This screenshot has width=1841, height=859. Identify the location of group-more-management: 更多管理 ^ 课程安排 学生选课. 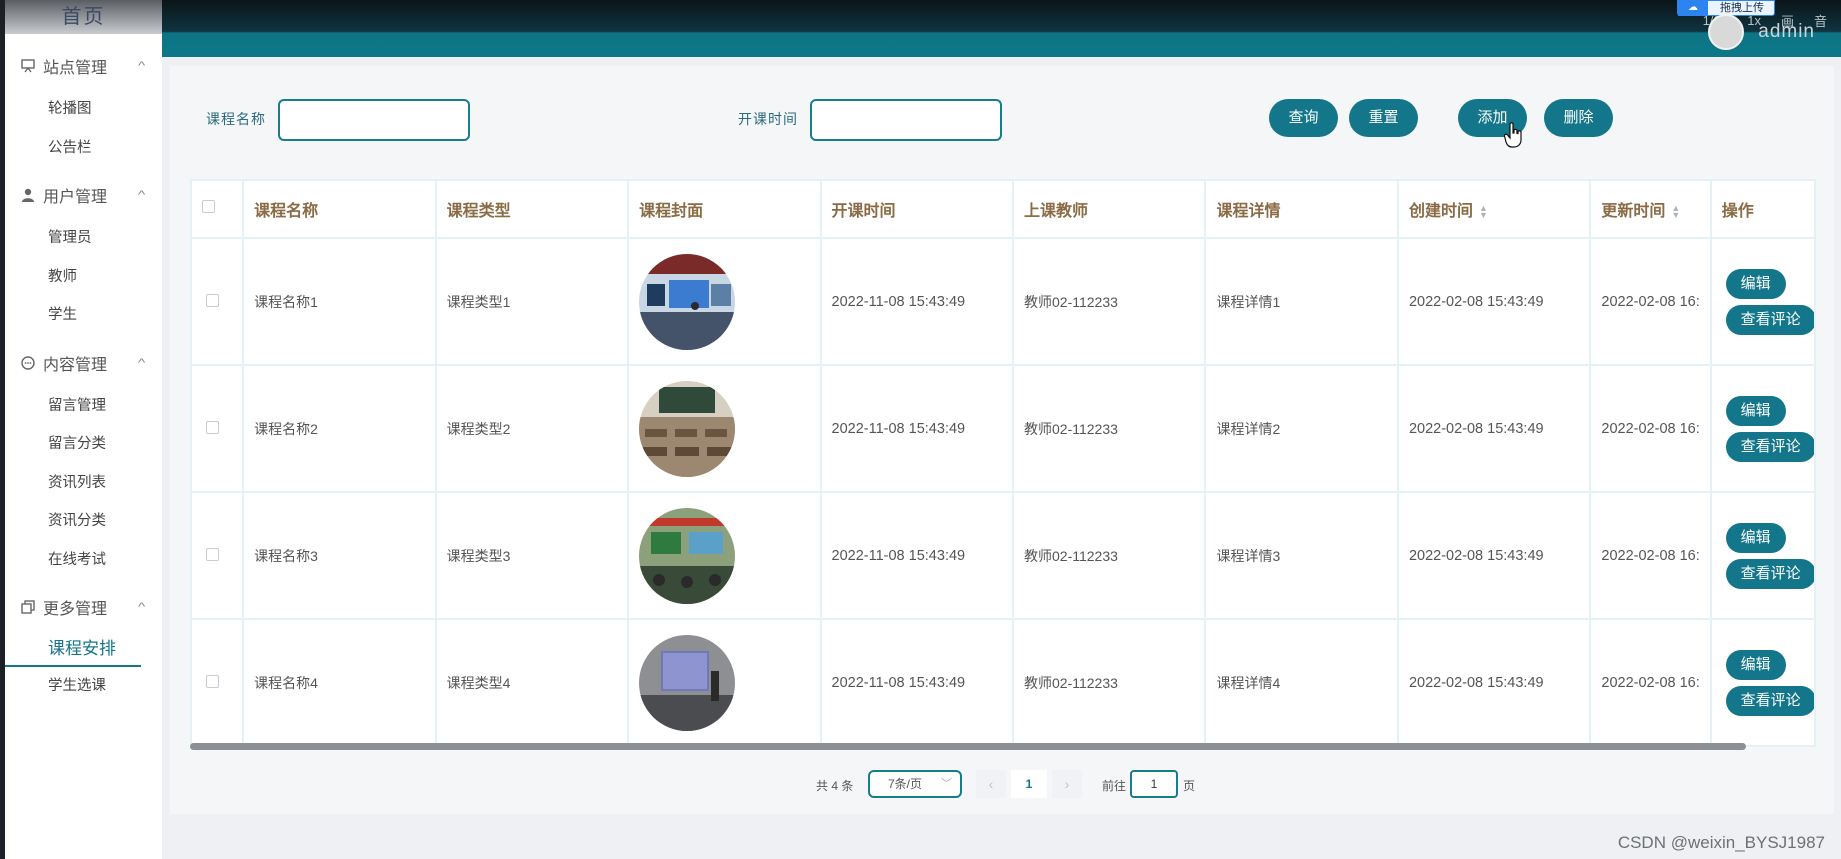
(83, 649).